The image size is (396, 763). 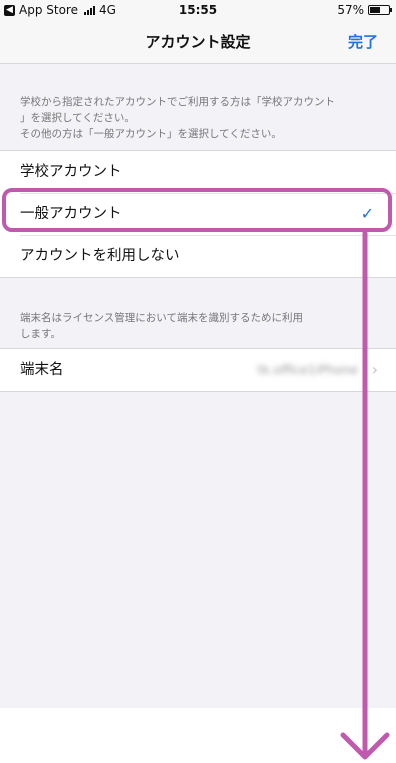 What do you see at coordinates (177, 102) in the screenshot?
I see `account-header-line-1: 学校から指定されたアカウントでご利用する方は「学校アカウント` at bounding box center [177, 102].